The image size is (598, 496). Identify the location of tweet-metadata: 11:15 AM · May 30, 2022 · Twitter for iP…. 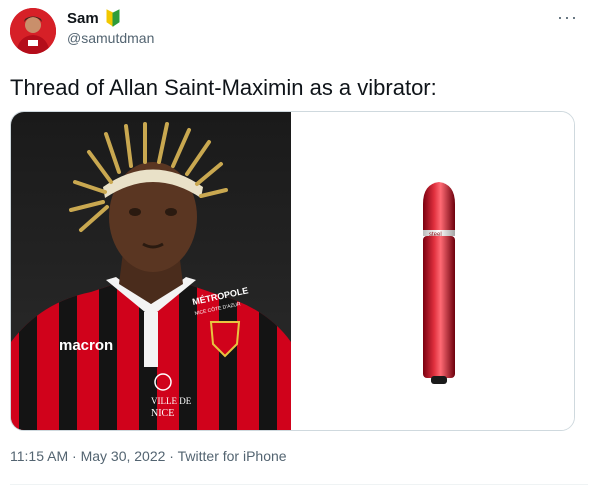
(148, 456).